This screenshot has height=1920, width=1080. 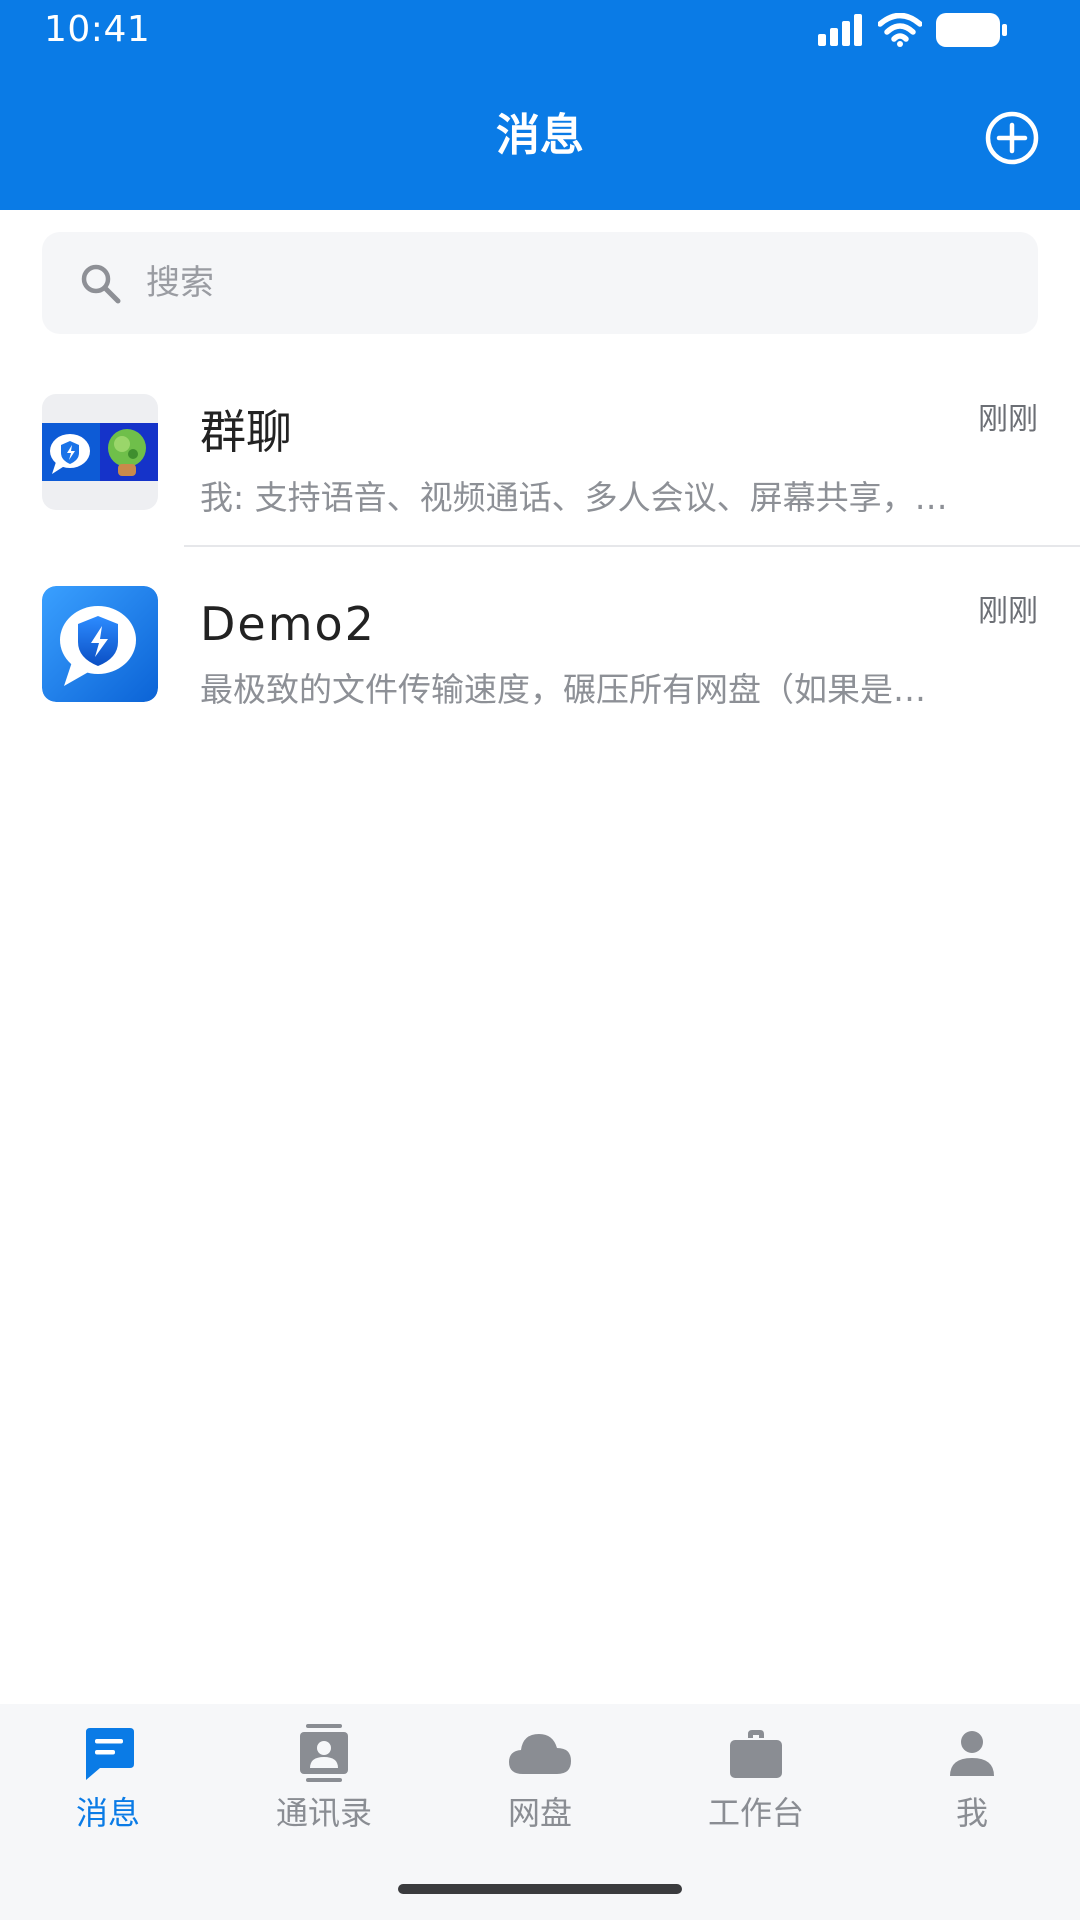 What do you see at coordinates (108, 1782) in the screenshot?
I see `tab-messages: 消息` at bounding box center [108, 1782].